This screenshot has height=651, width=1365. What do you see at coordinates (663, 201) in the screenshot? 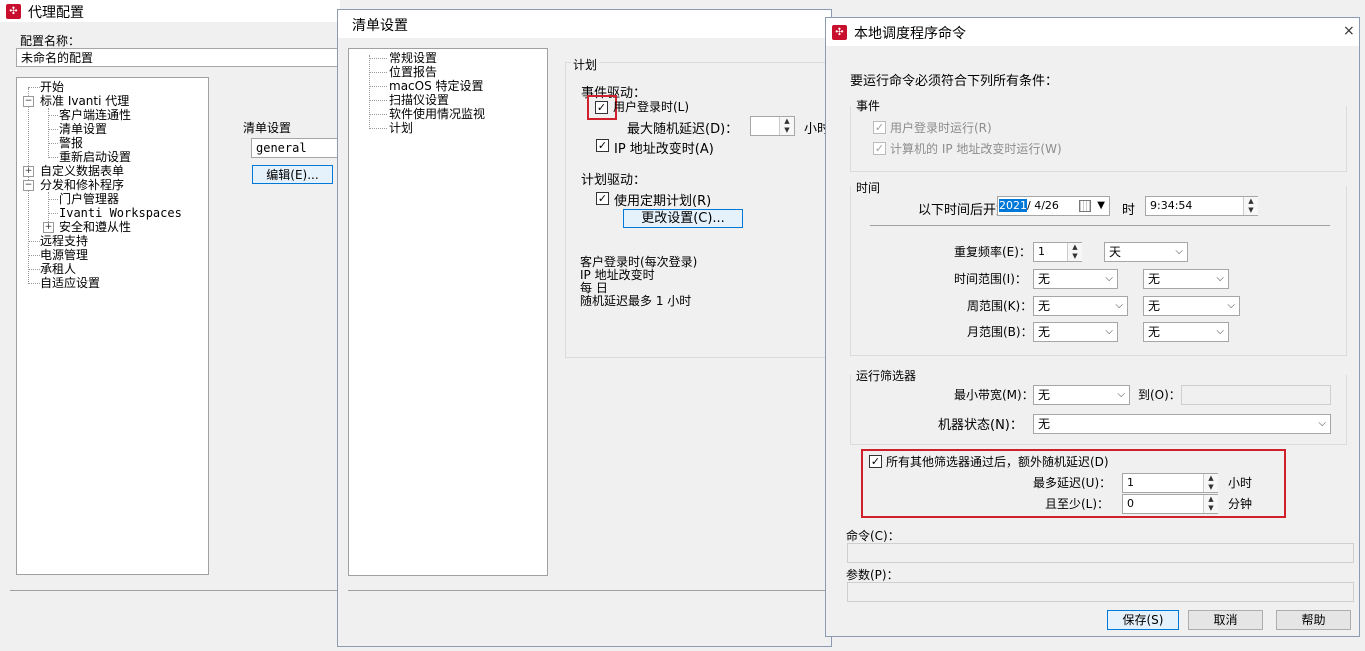
I see `use-schedule-label: 使用定期计划(R)` at bounding box center [663, 201].